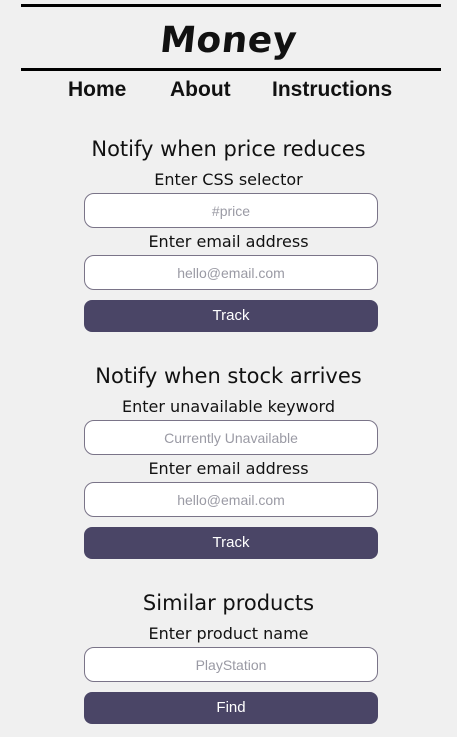 The image size is (457, 737). I want to click on product-name-label: Enter product name, so click(228, 633).